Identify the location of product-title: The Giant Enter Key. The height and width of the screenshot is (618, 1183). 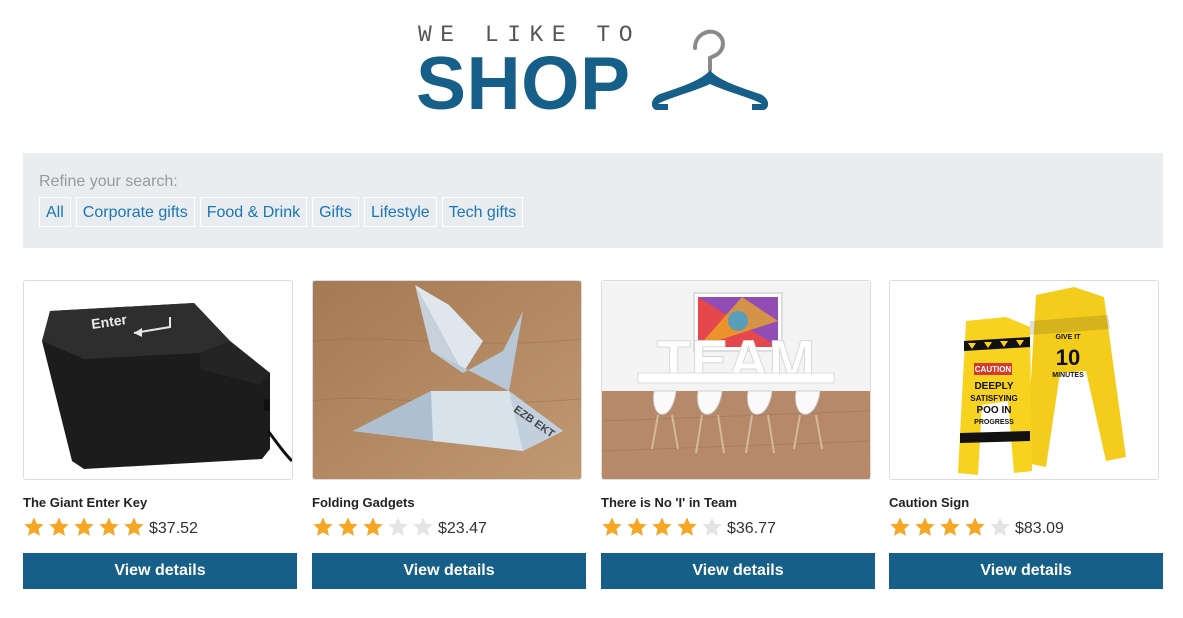
(85, 502).